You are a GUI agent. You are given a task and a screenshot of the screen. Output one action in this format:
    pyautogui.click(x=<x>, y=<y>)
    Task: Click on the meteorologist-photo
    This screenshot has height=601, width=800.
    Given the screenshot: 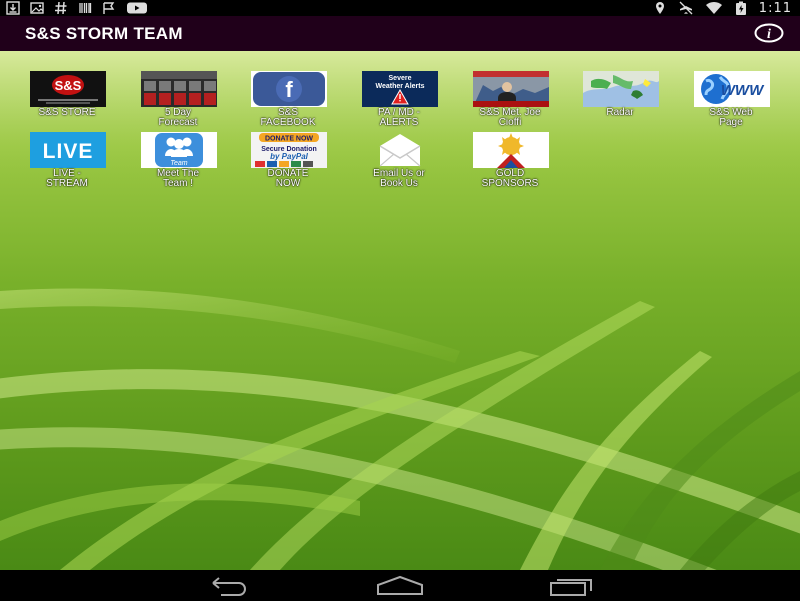 What is the action you would take?
    pyautogui.click(x=511, y=89)
    